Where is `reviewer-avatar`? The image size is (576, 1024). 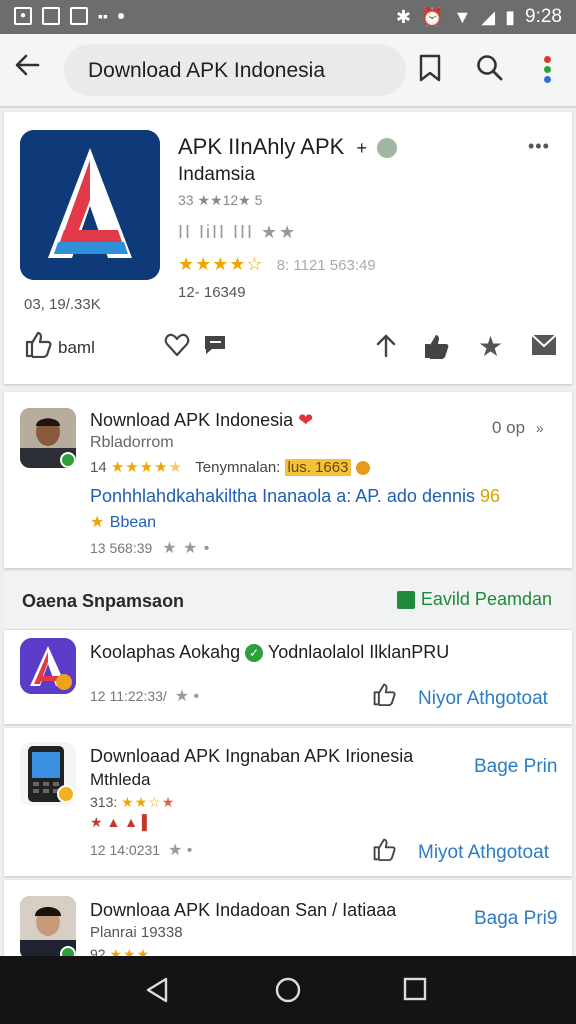
reviewer-avatar is located at coordinates (48, 438).